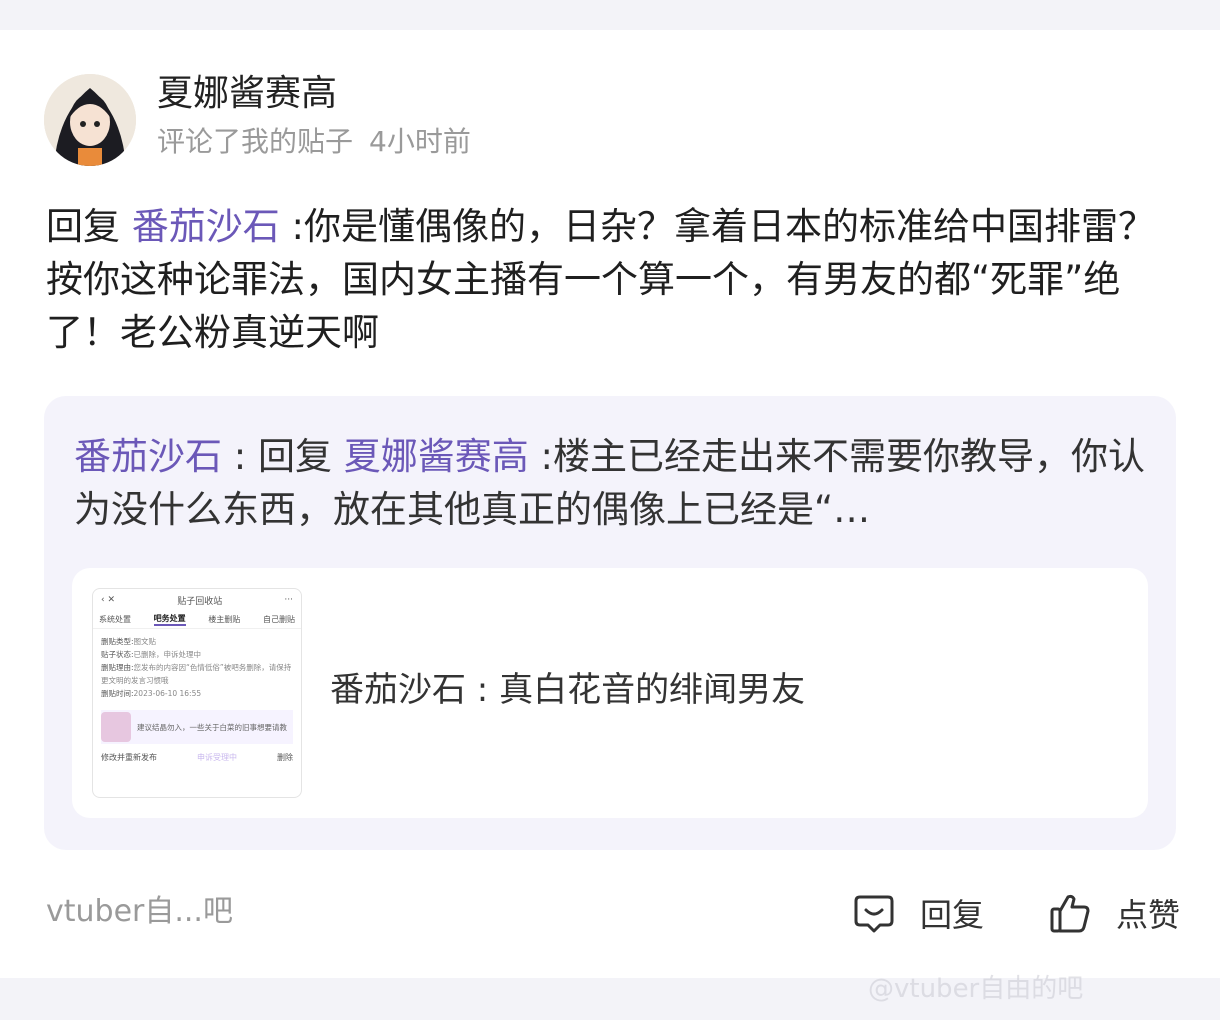 This screenshot has width=1220, height=1020. I want to click on thumb-banner: 建议结晶勿入，一些关于白菜的旧事想要请教, so click(197, 727).